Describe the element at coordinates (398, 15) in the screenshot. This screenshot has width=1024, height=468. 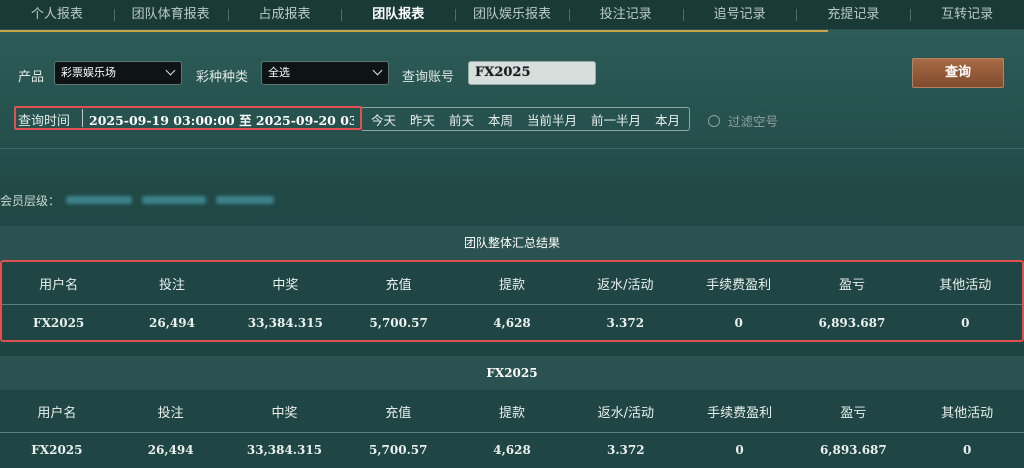
I see `tab-team-report: 团队报表` at that location.